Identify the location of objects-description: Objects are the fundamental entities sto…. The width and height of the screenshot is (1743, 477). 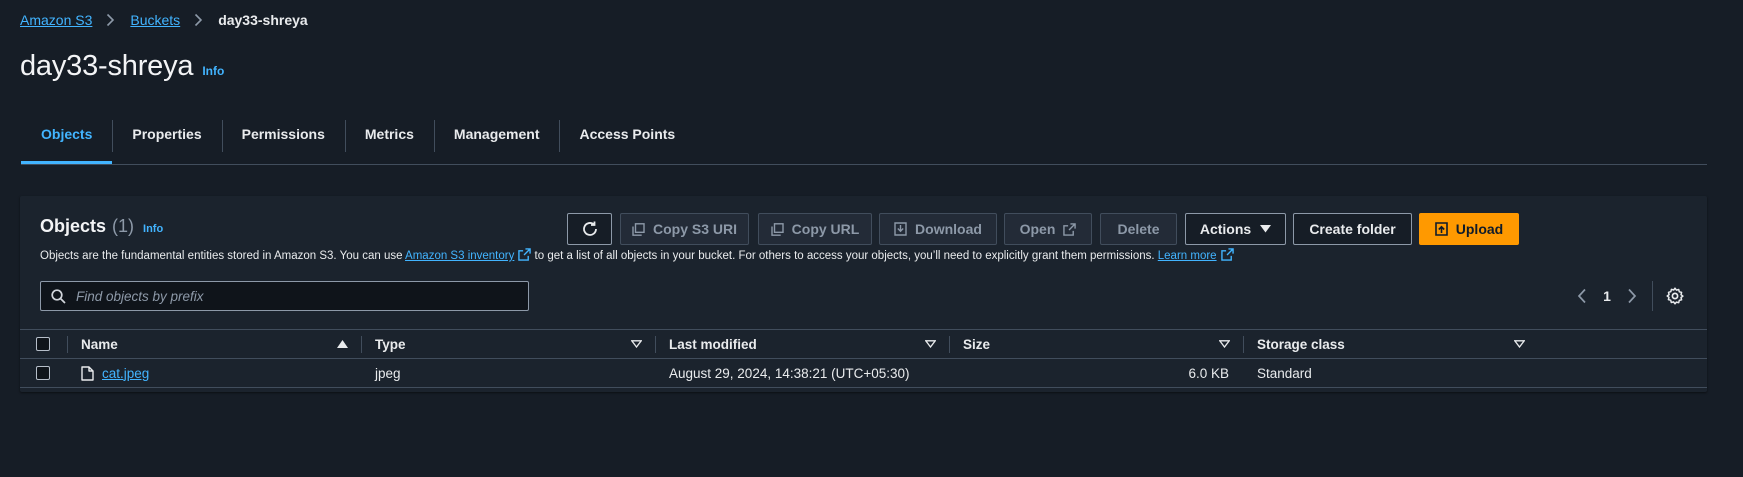
(637, 255).